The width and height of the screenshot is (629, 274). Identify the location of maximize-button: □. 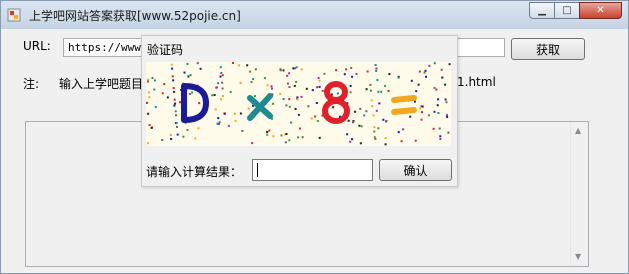
(567, 10).